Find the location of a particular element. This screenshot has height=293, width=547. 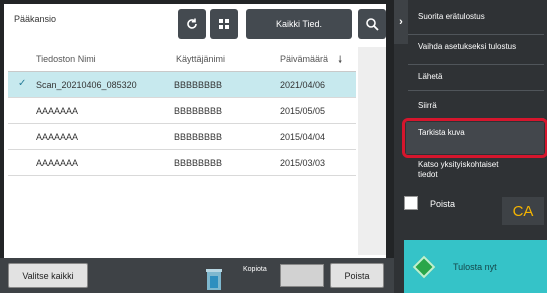

select-all-label: Valitse kaikki is located at coordinates (48, 275).